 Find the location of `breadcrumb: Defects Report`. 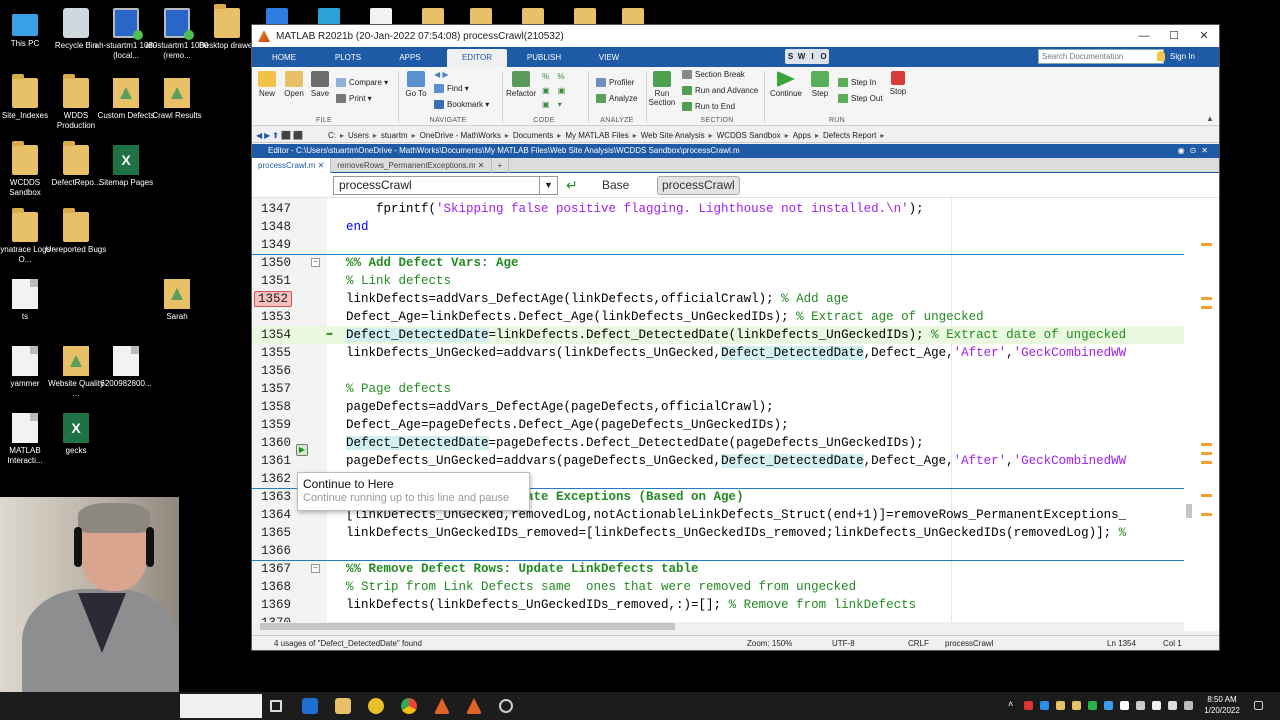

breadcrumb: Defects Report is located at coordinates (849, 135).